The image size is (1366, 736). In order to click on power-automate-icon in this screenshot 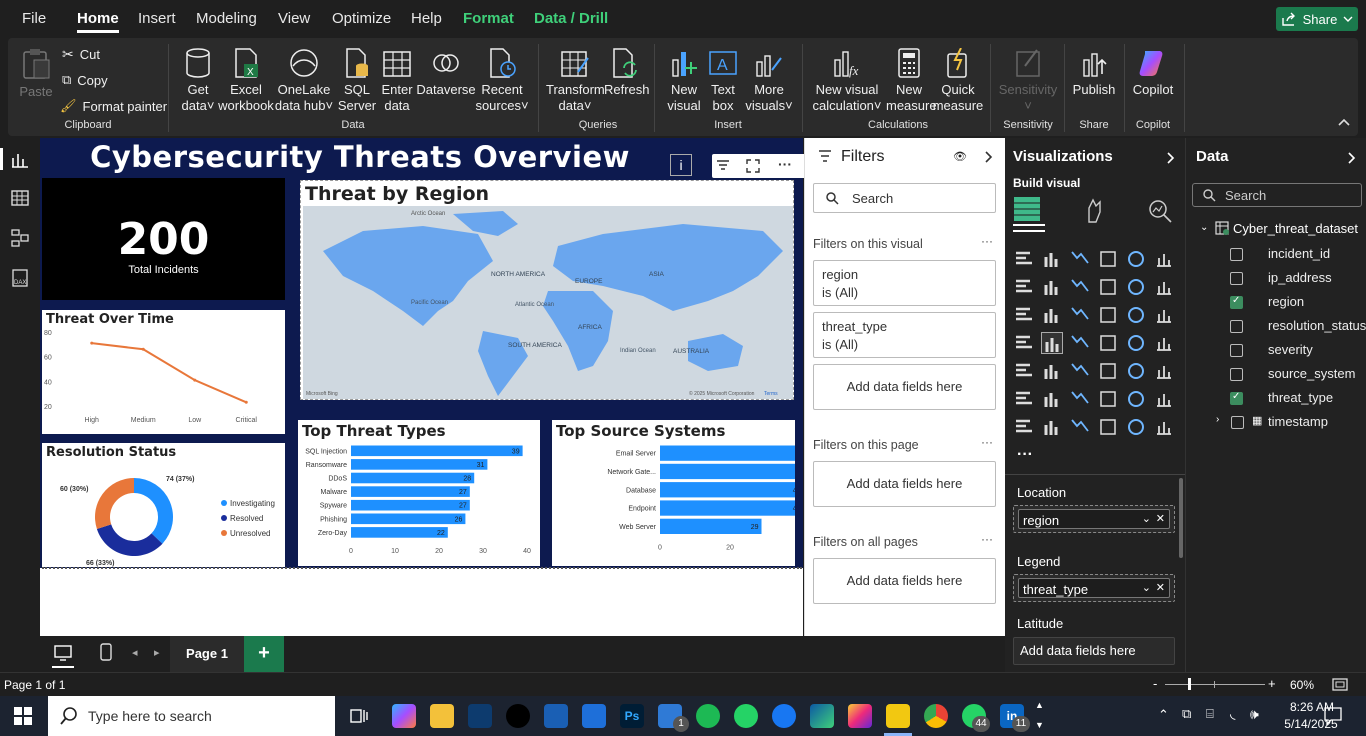, I will do `click(1024, 427)`.